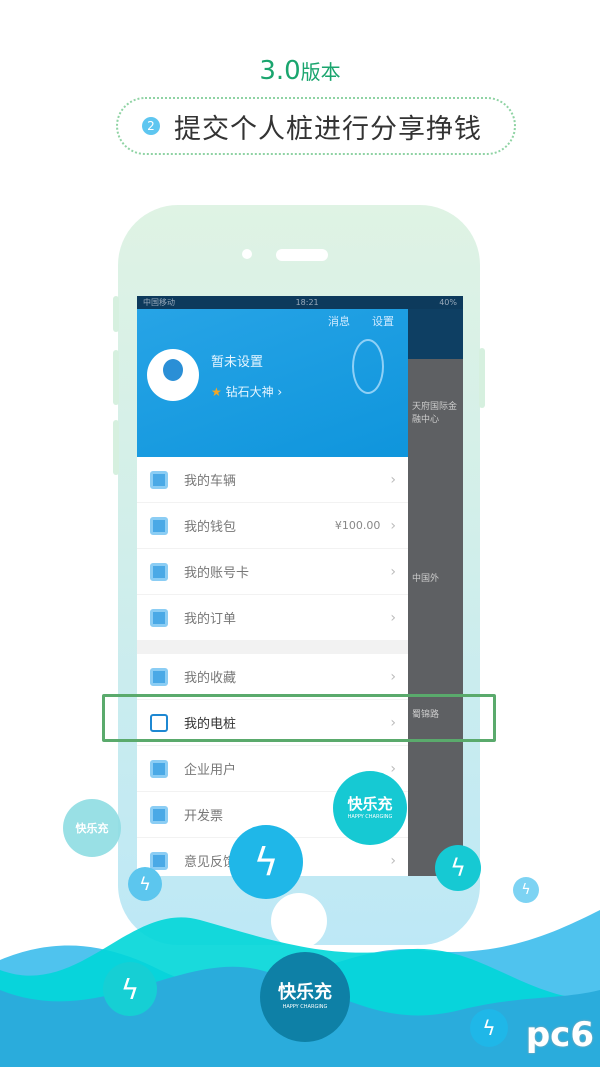 The height and width of the screenshot is (1067, 600). Describe the element at coordinates (299, 718) in the screenshot. I see `highlight-frame` at that location.